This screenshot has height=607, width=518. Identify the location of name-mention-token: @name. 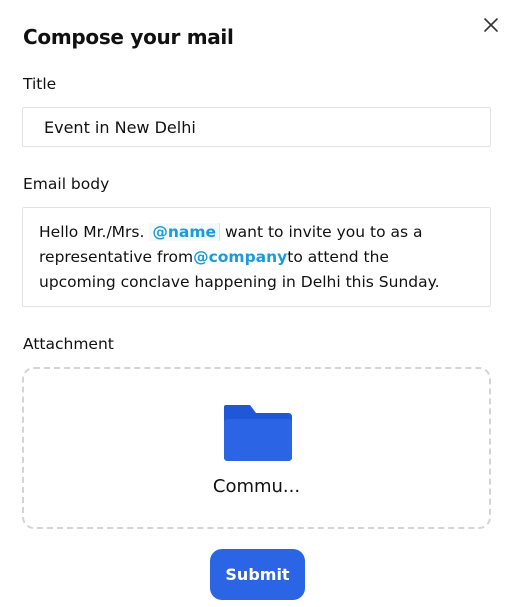
(185, 232).